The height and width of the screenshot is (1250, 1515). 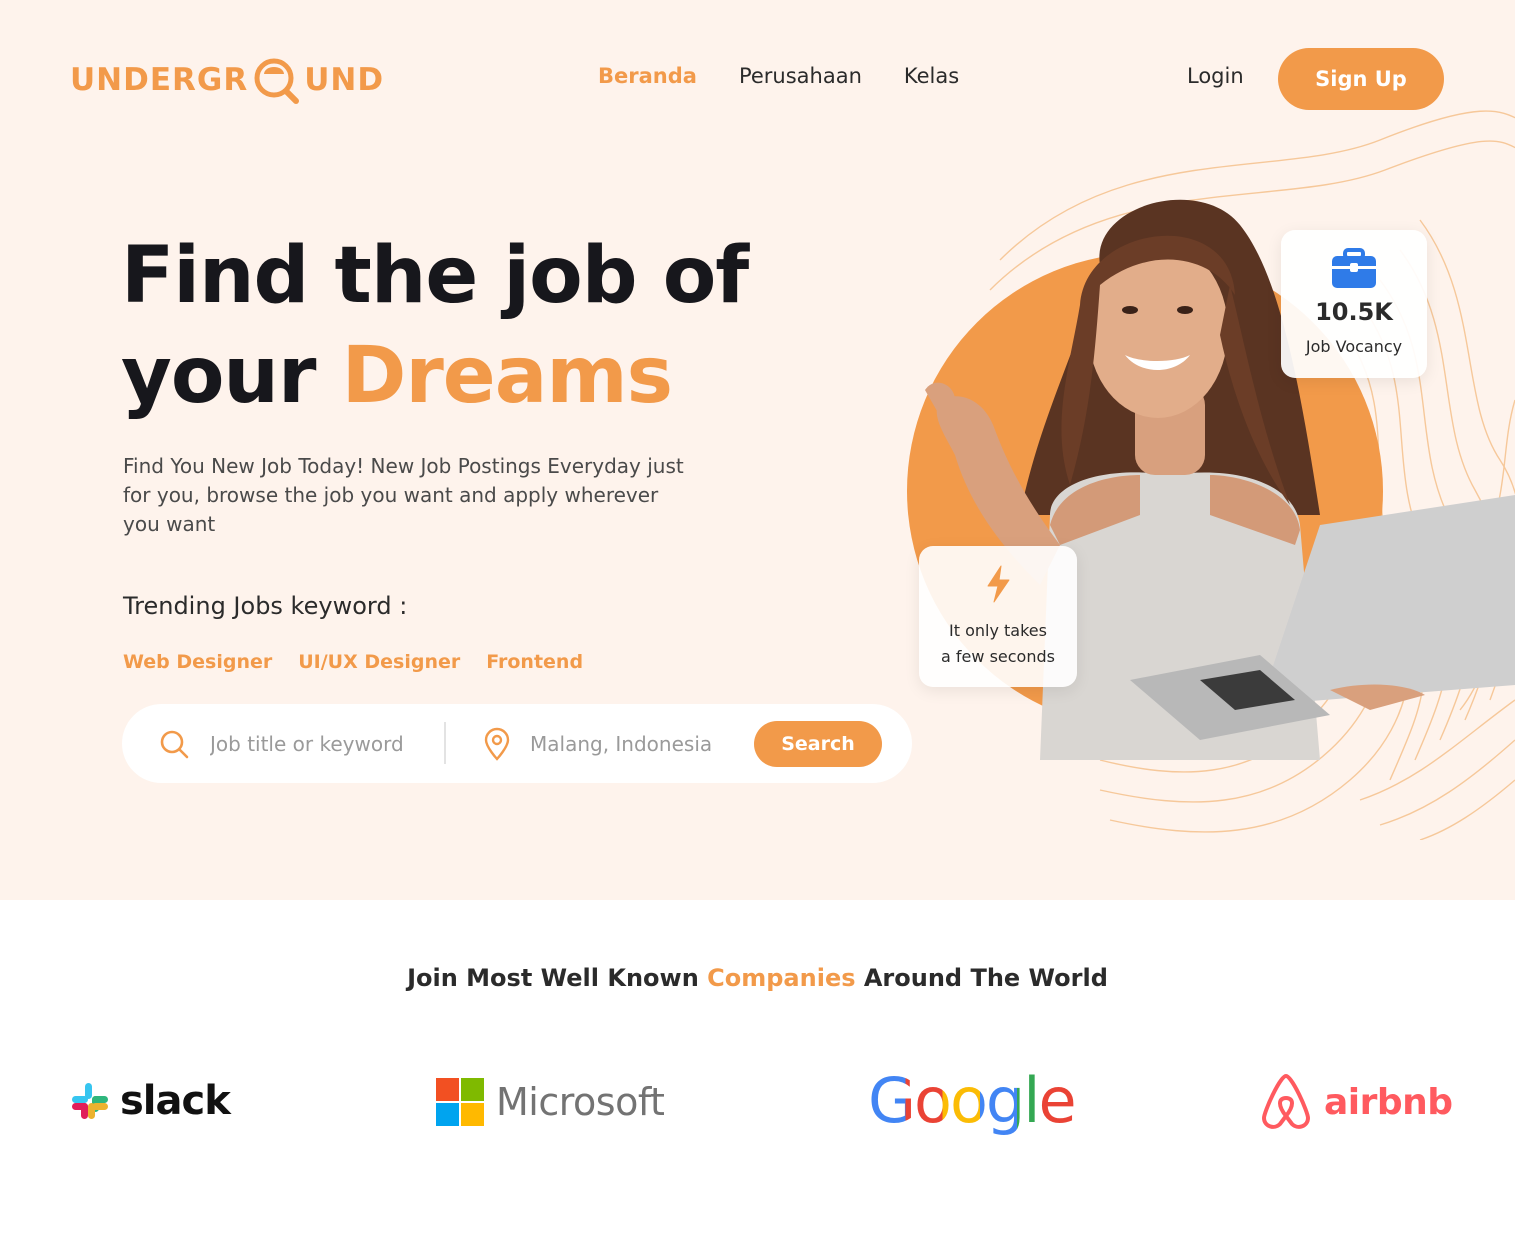 I want to click on trending-tags: Web Designer UI/UX Designer Frontend, so click(x=353, y=662).